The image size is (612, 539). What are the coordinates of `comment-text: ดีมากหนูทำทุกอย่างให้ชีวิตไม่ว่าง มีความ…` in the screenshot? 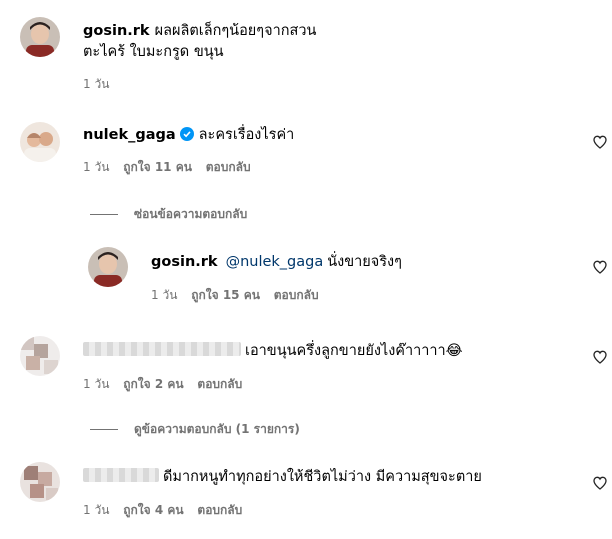 It's located at (322, 477).